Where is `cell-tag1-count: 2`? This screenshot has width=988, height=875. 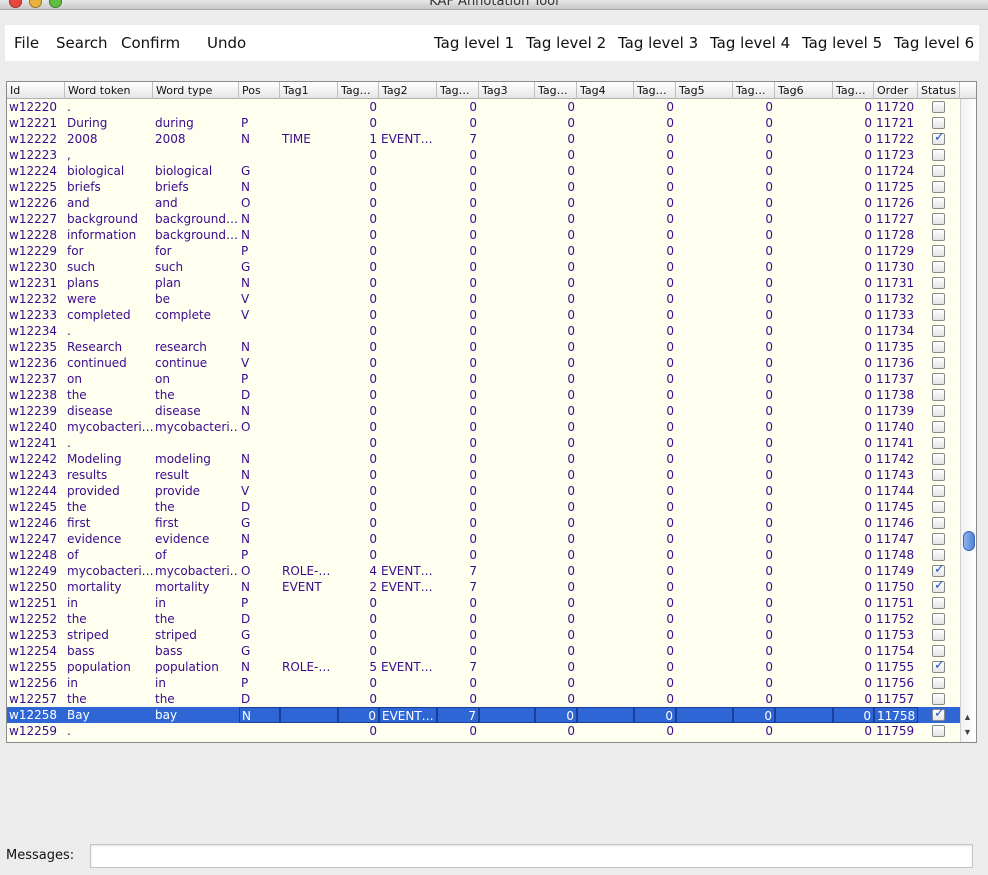 cell-tag1-count: 2 is located at coordinates (358, 587).